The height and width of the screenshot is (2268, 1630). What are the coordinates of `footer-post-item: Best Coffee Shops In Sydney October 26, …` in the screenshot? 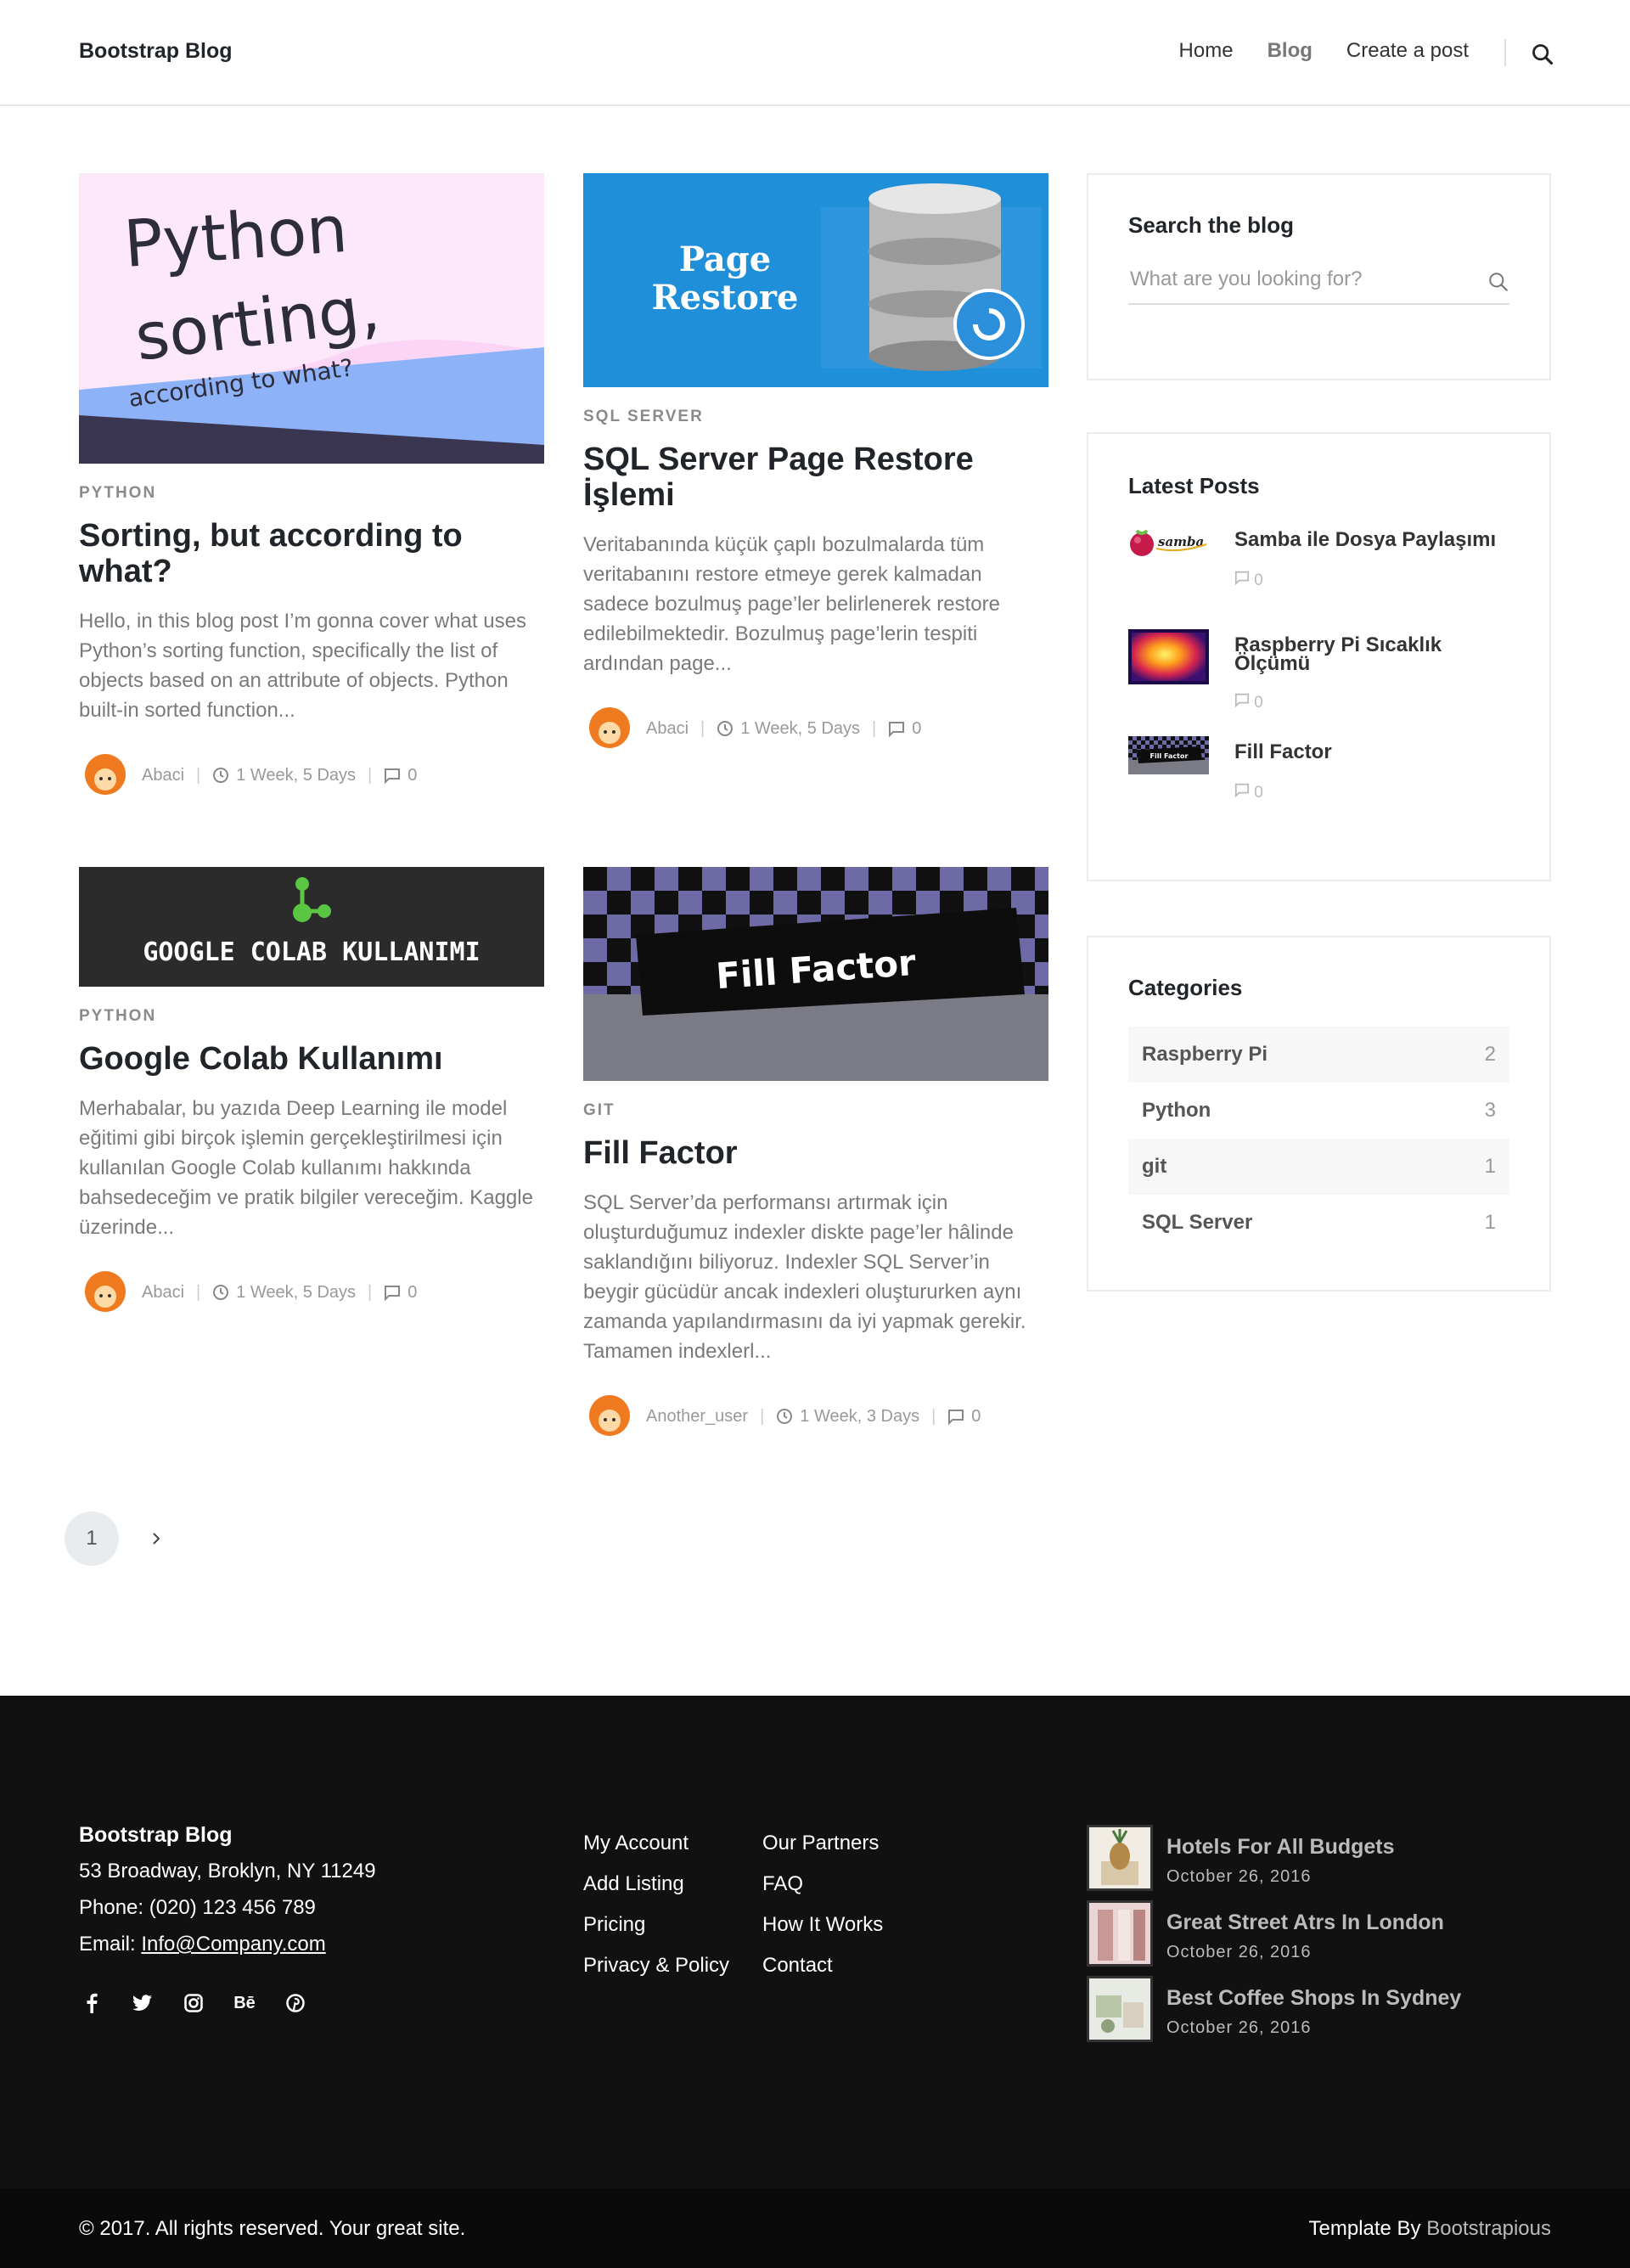 It's located at (1299, 2009).